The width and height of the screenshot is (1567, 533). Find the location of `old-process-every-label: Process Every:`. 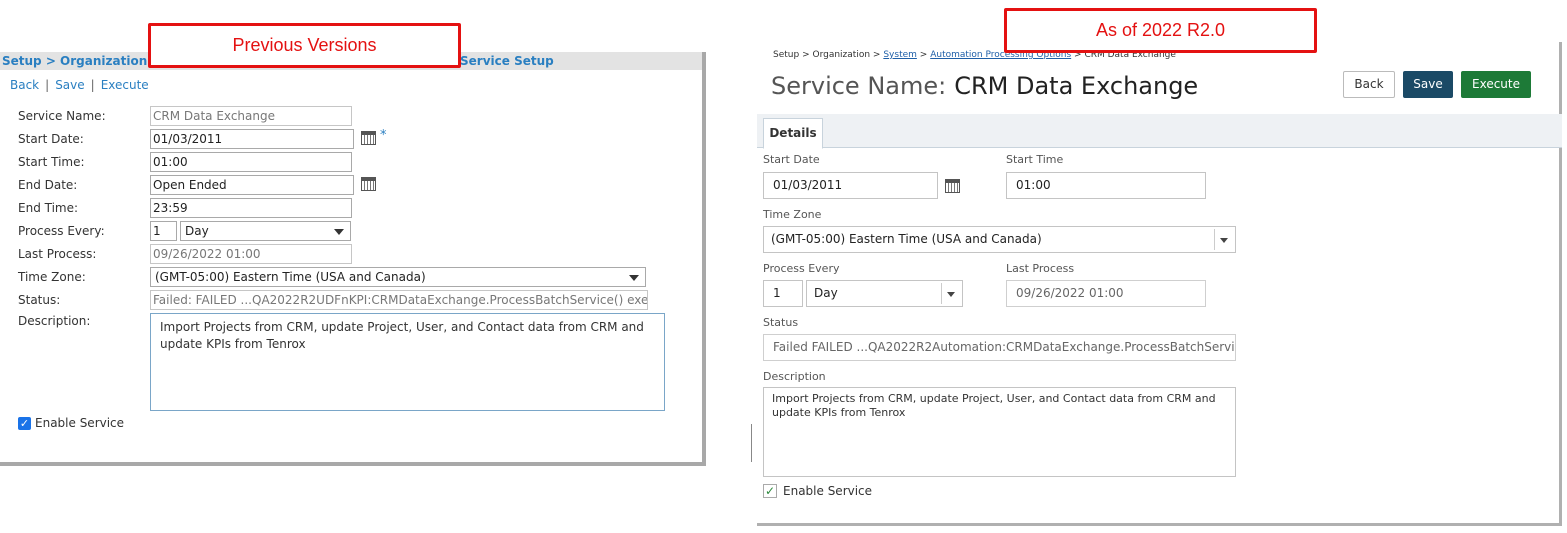

old-process-every-label: Process Every: is located at coordinates (61, 231).